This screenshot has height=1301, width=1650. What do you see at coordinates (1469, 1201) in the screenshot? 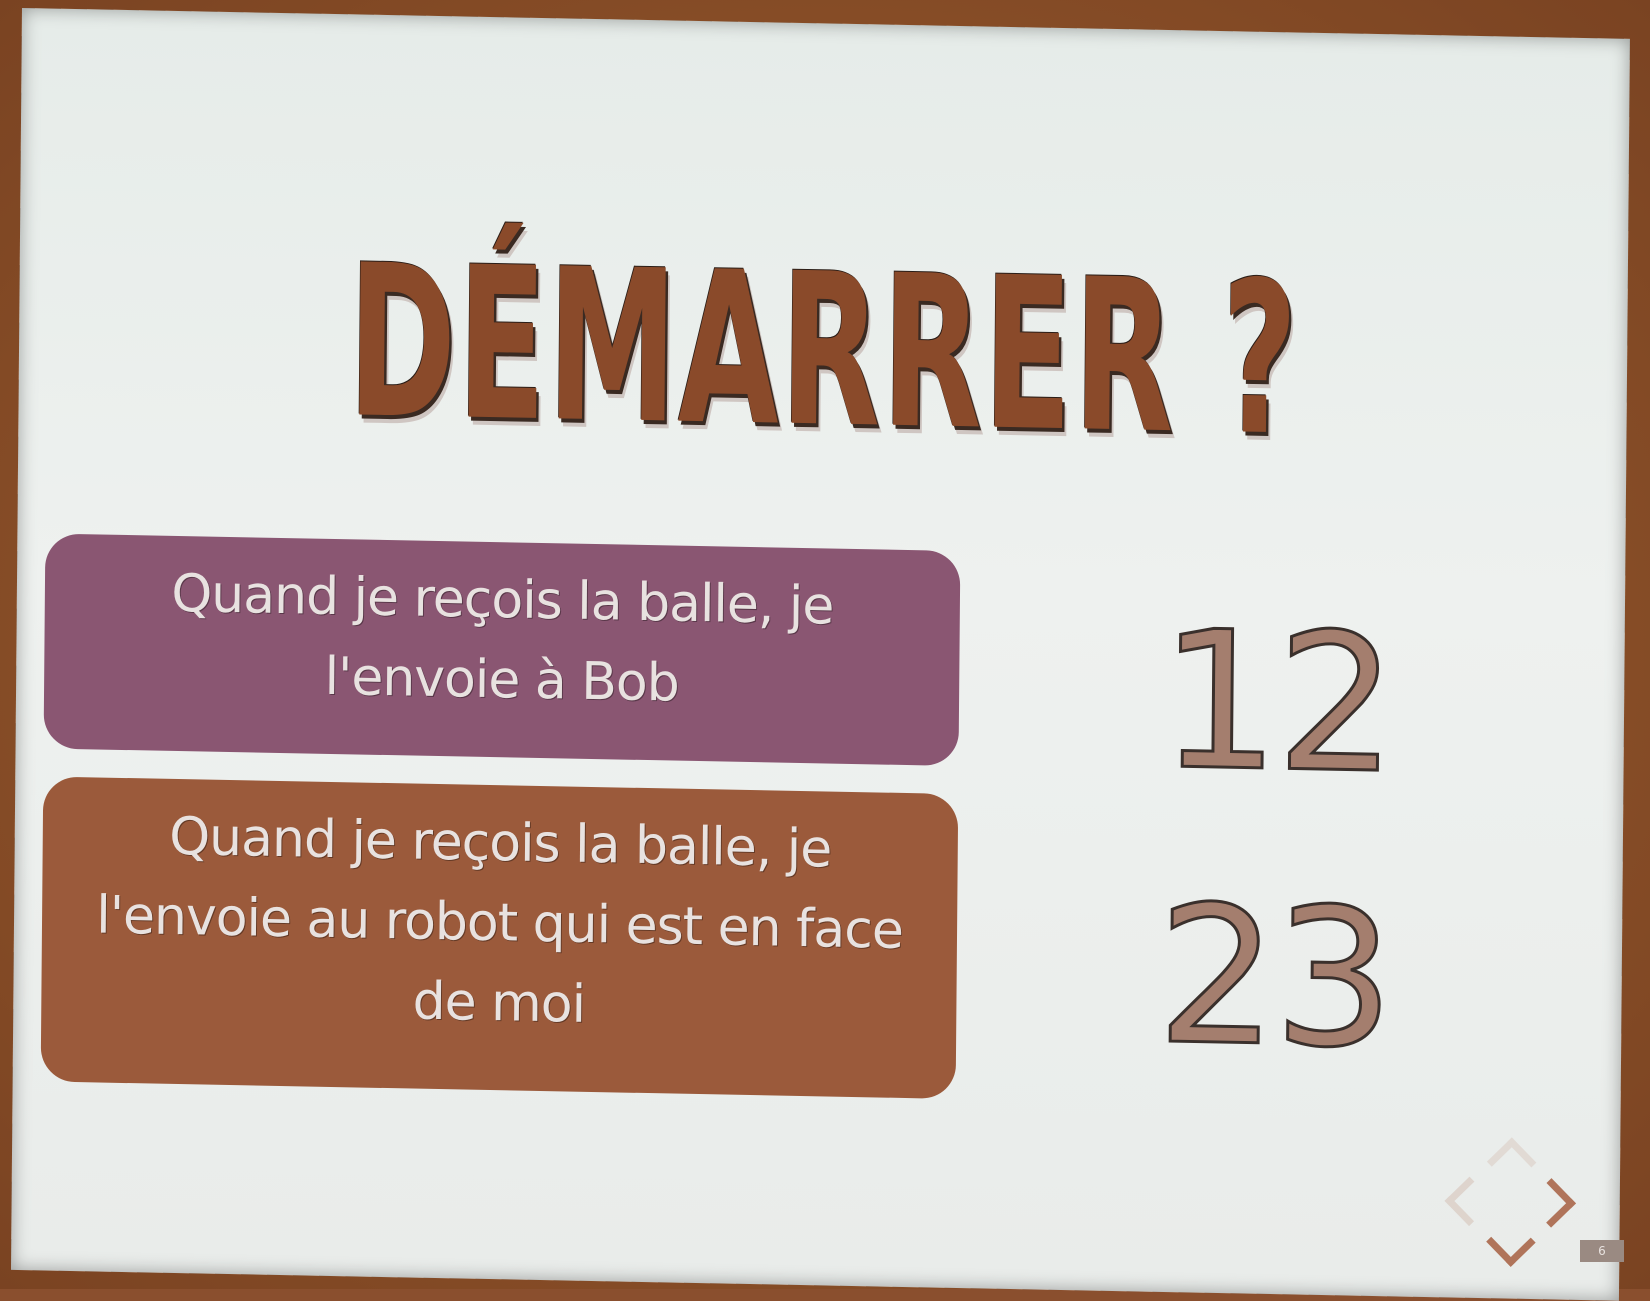
I see `chevron-left-icon` at bounding box center [1469, 1201].